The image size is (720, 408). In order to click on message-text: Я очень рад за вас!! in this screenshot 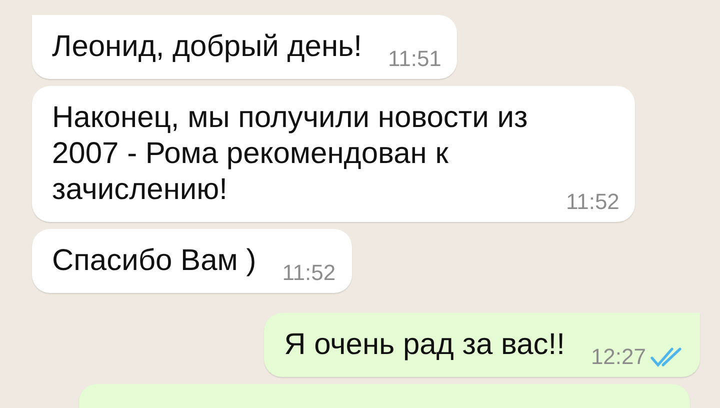, I will do `click(424, 345)`.